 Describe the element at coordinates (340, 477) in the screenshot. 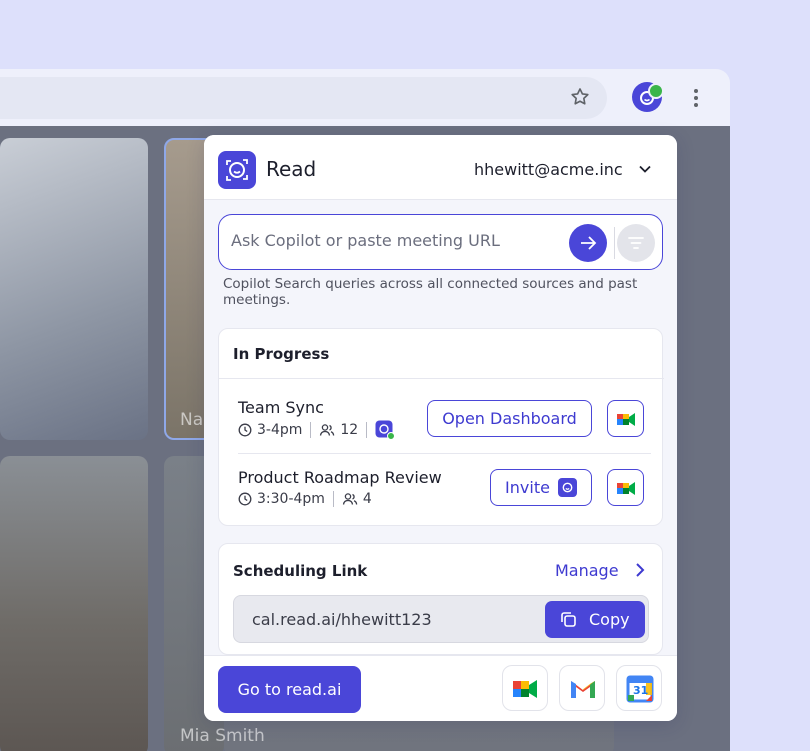

I see `meeting-title: Product Roadmap Review` at that location.